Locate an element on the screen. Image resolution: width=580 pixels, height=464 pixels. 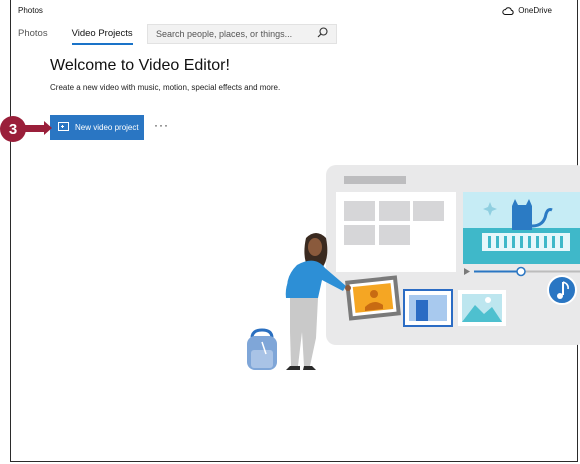
illustration-photo-frame is located at coordinates (373, 298).